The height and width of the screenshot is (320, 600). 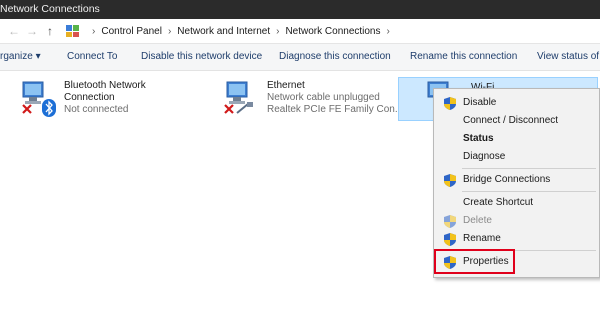 What do you see at coordinates (507, 179) in the screenshot?
I see `menu-item-label: Bridge Connections` at bounding box center [507, 179].